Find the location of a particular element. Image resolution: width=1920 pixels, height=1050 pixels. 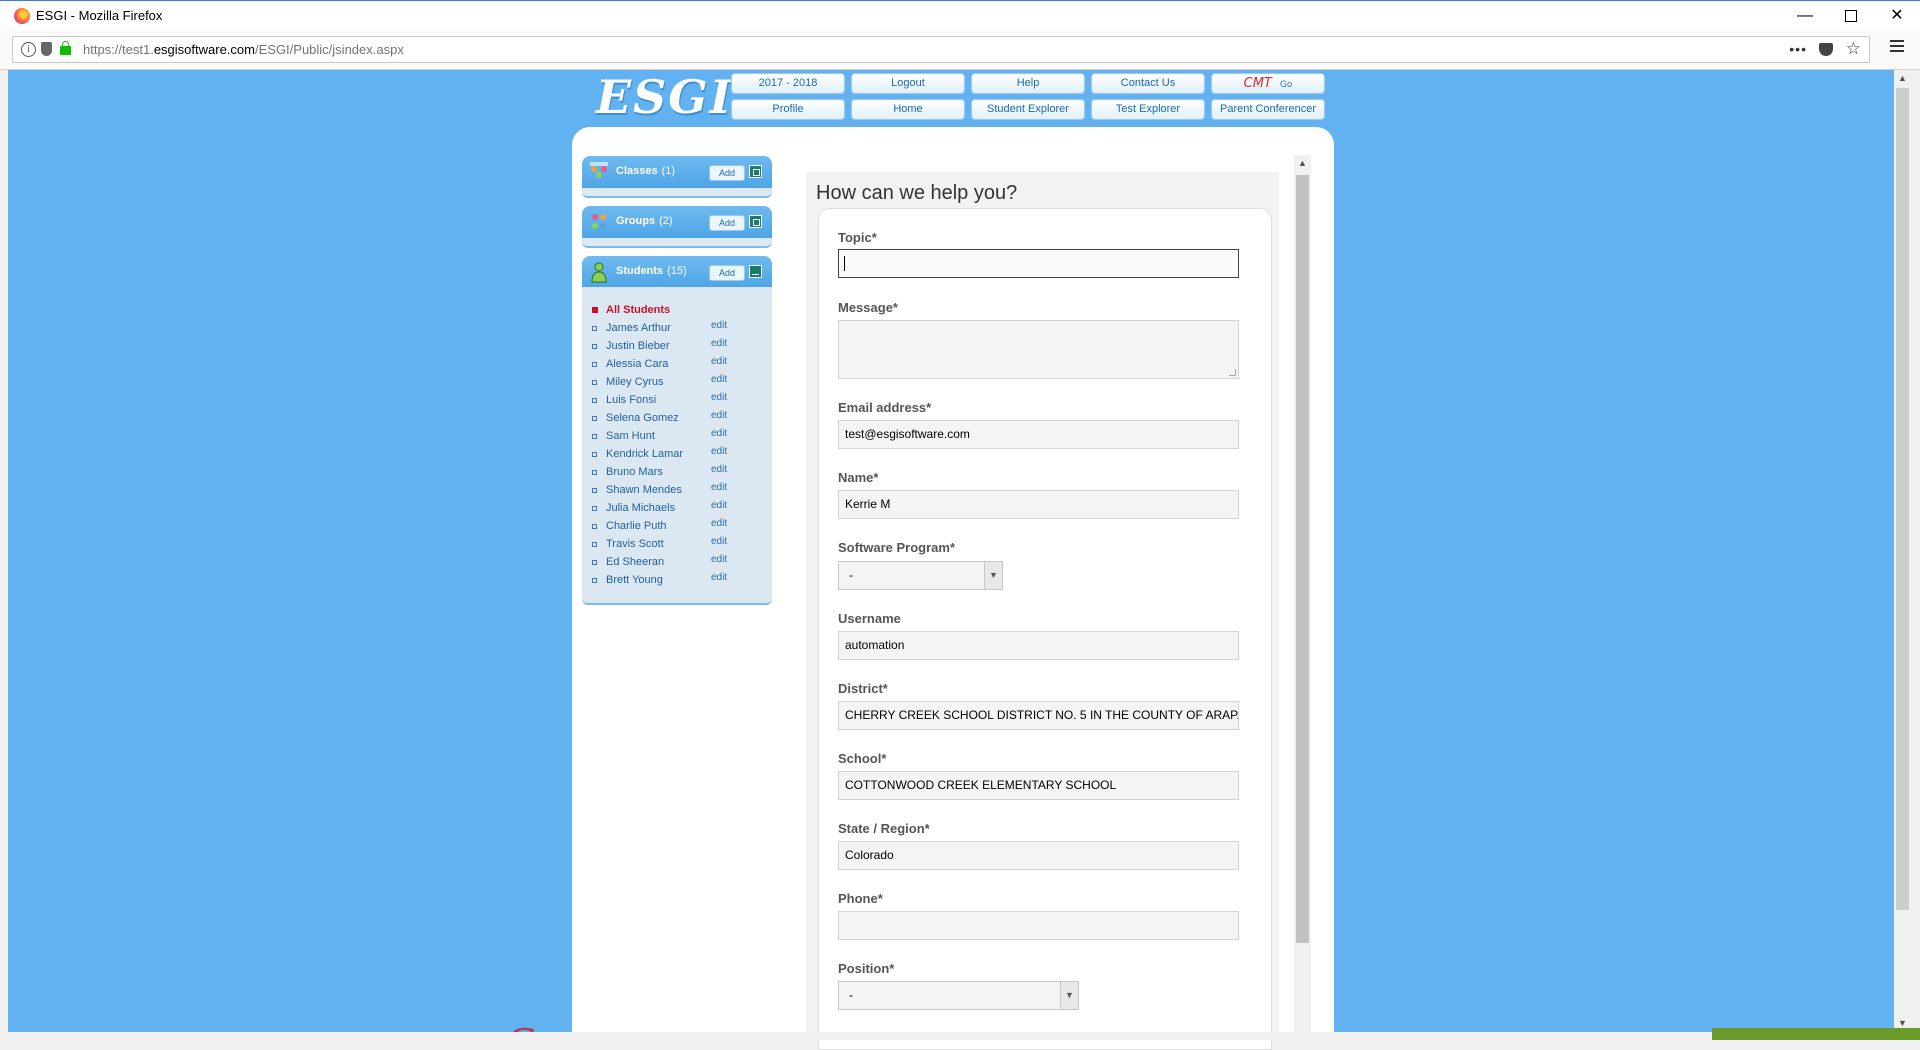

students-header: Students (15) Add is located at coordinates (677, 272).